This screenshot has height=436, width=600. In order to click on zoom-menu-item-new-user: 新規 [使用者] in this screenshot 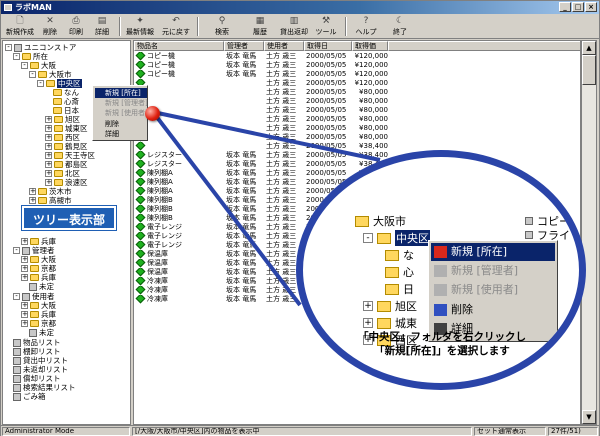, I will do `click(493, 290)`.